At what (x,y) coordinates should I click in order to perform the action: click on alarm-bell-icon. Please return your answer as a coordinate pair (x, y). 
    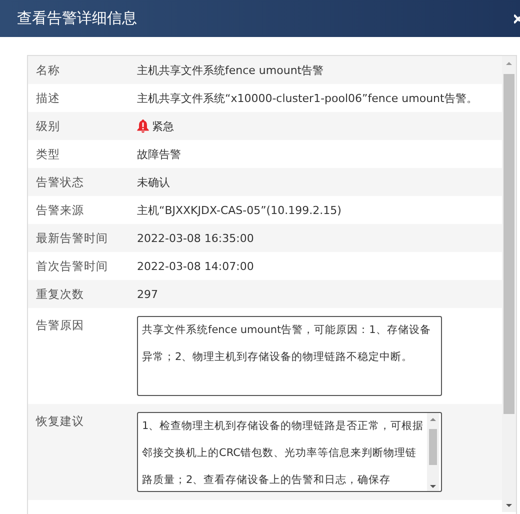
    Looking at the image, I should click on (143, 126).